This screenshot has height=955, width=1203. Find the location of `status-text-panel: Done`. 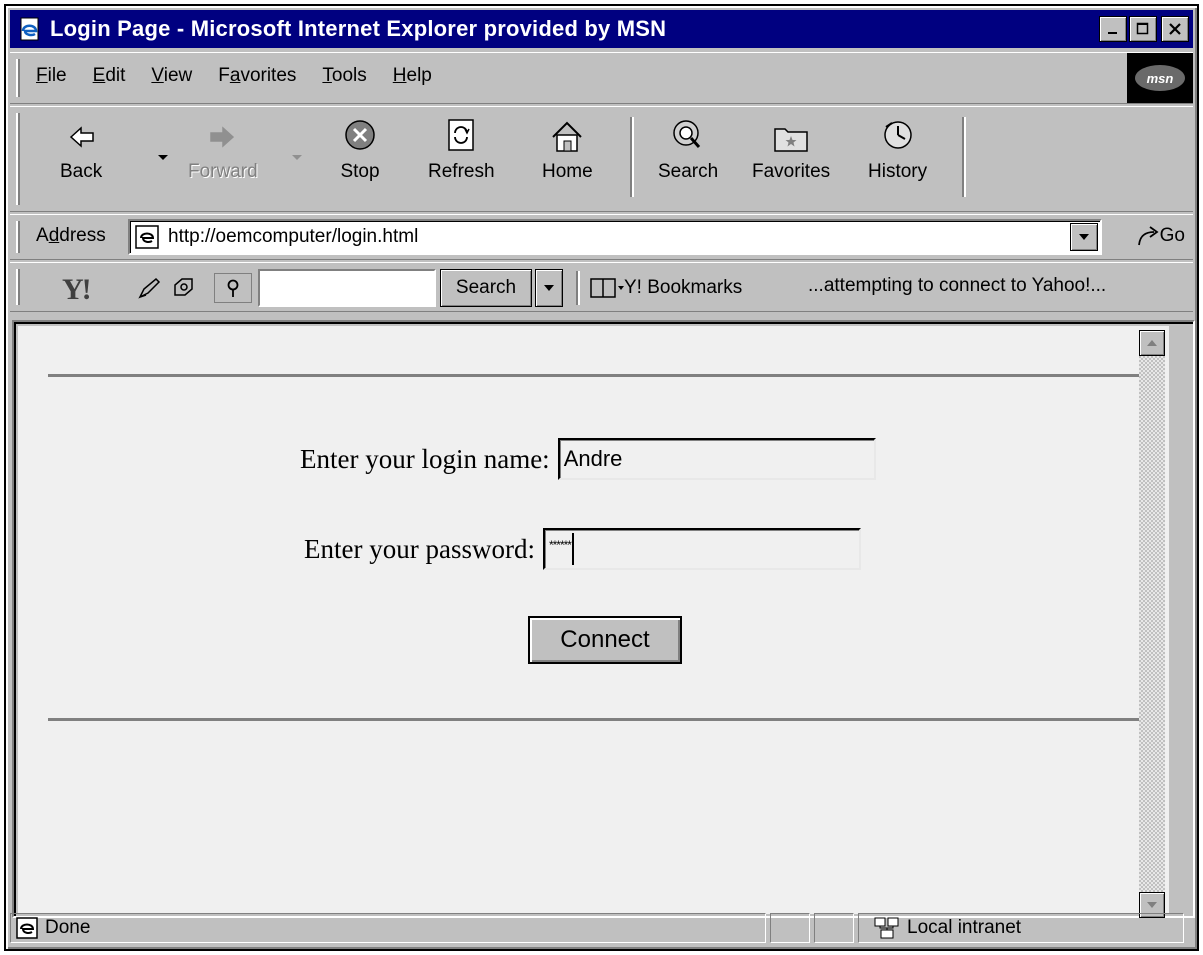

status-text-panel: Done is located at coordinates (388, 928).